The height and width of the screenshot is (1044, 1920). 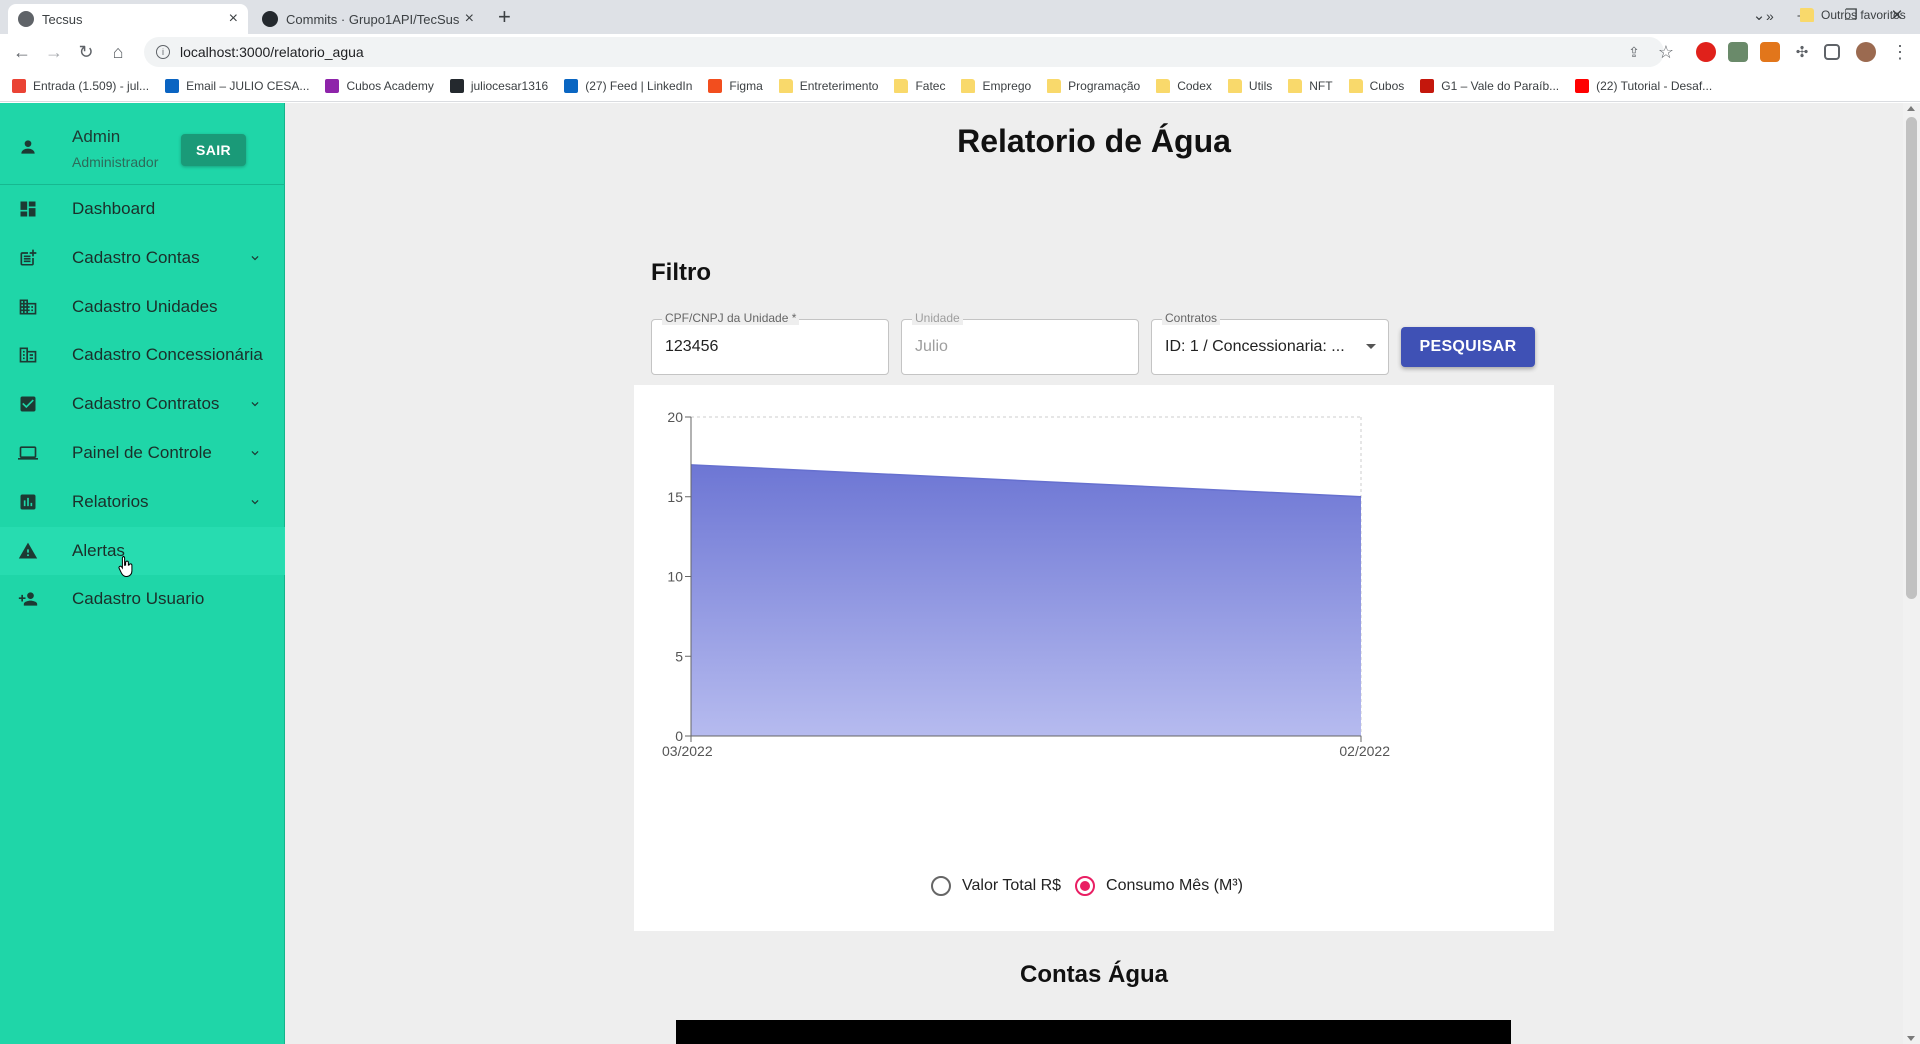 What do you see at coordinates (1093, 1032) in the screenshot?
I see `bills-table-header` at bounding box center [1093, 1032].